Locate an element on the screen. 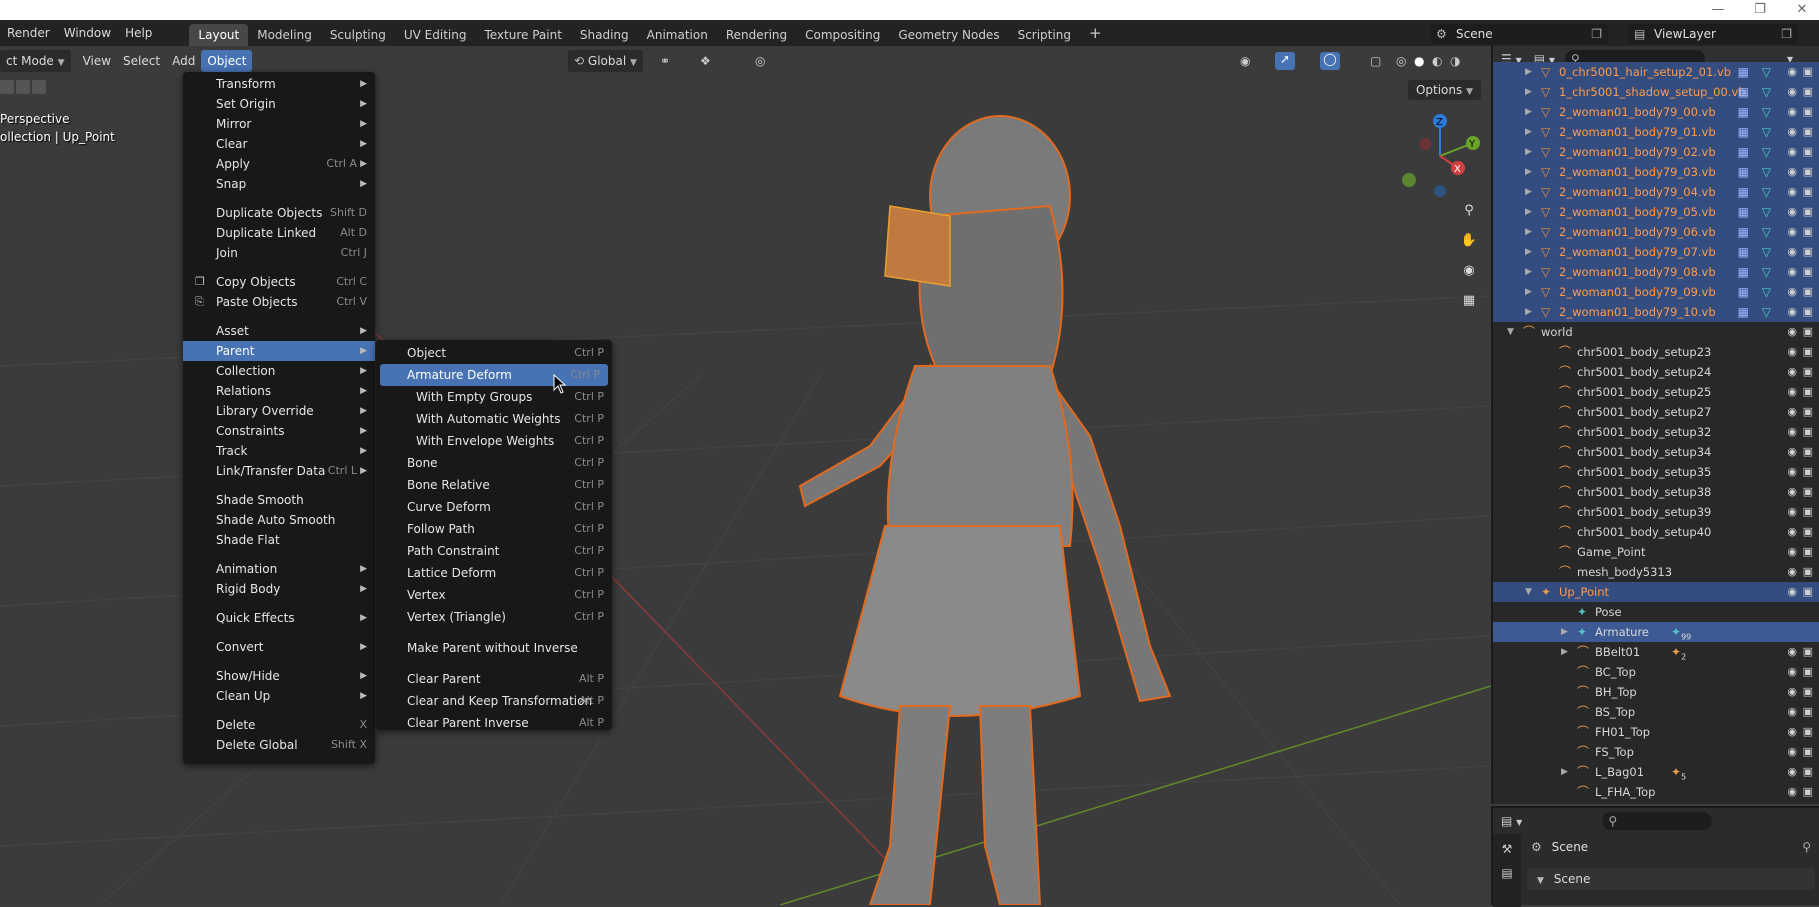 This screenshot has height=907, width=1819. outliner-row: ⌒ chr5001_body_setup27 ◉ ▣ is located at coordinates (1656, 412).